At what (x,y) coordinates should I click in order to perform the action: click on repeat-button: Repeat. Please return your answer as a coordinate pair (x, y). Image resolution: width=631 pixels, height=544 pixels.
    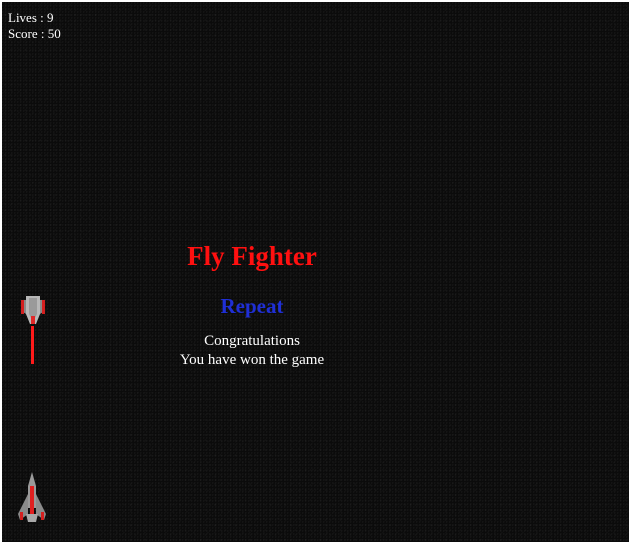
    Looking at the image, I should click on (252, 306).